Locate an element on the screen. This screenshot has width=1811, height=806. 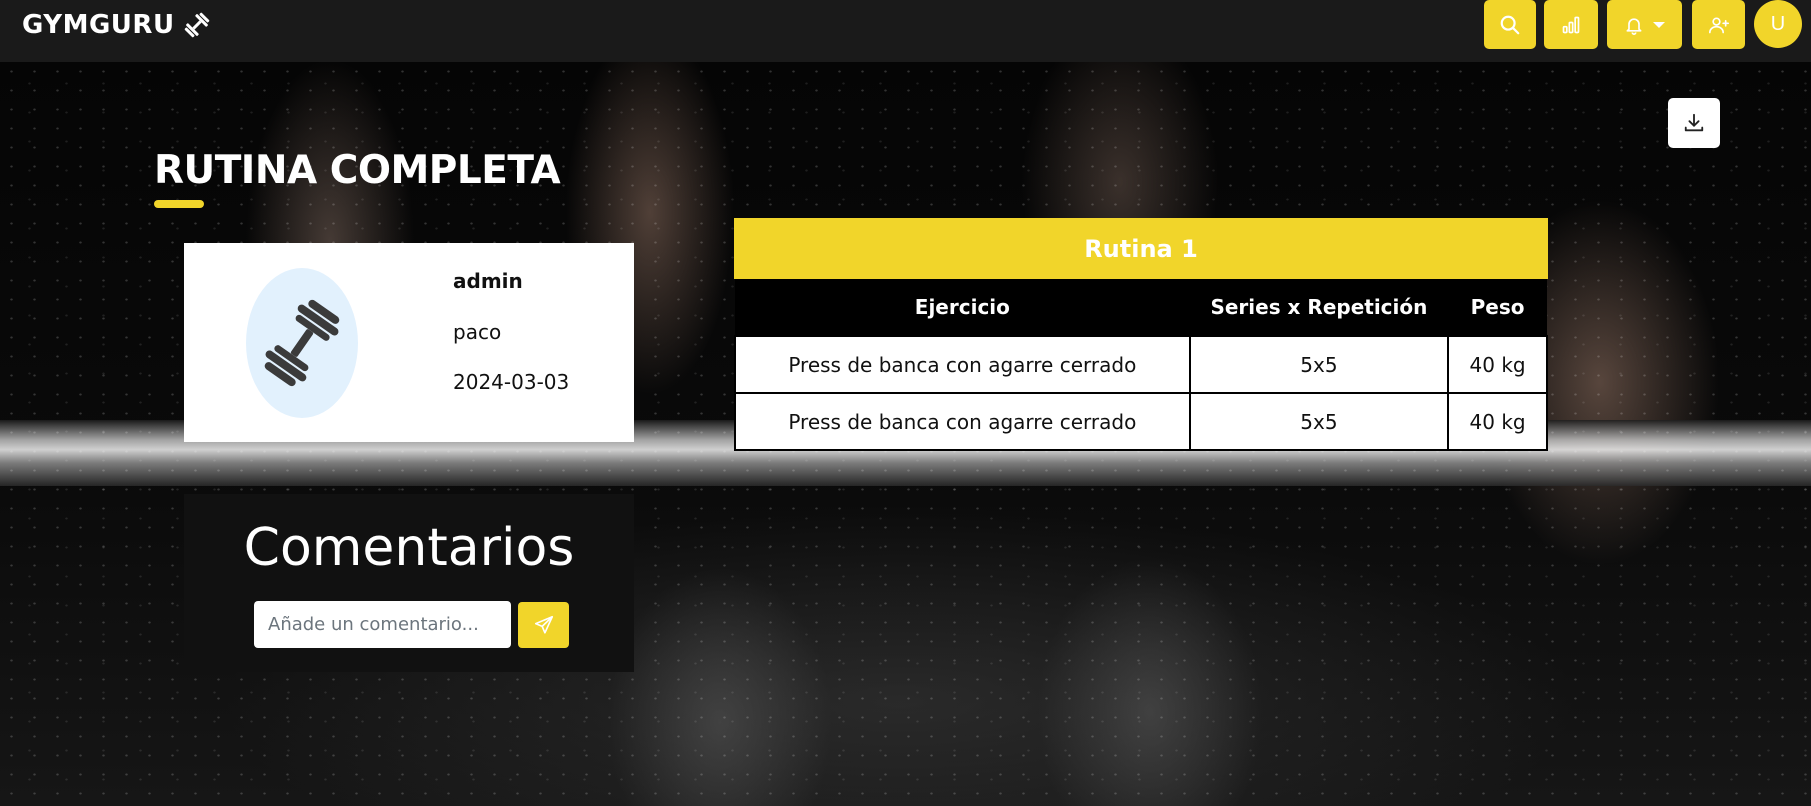
brand-logo: GYMGURU is located at coordinates (116, 25).